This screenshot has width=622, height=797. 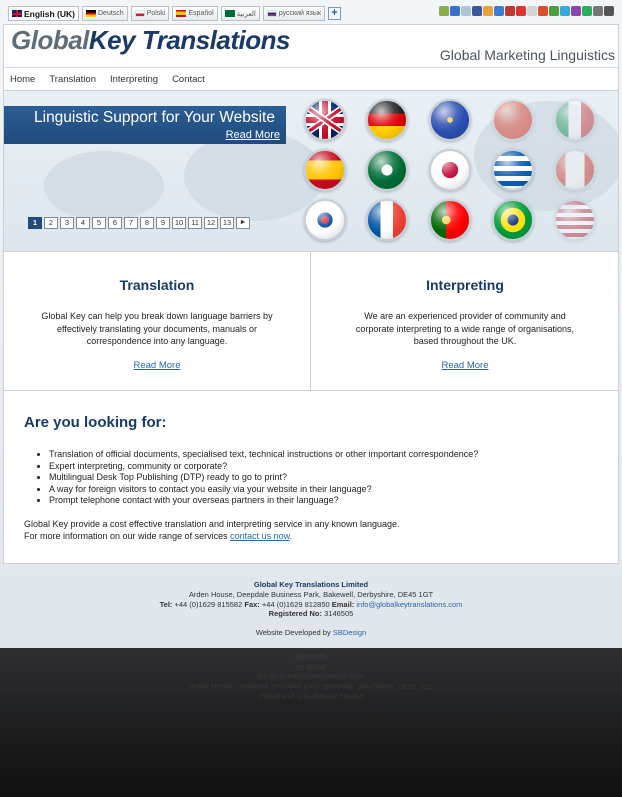 What do you see at coordinates (157, 285) in the screenshot?
I see `translation-title: Translation` at bounding box center [157, 285].